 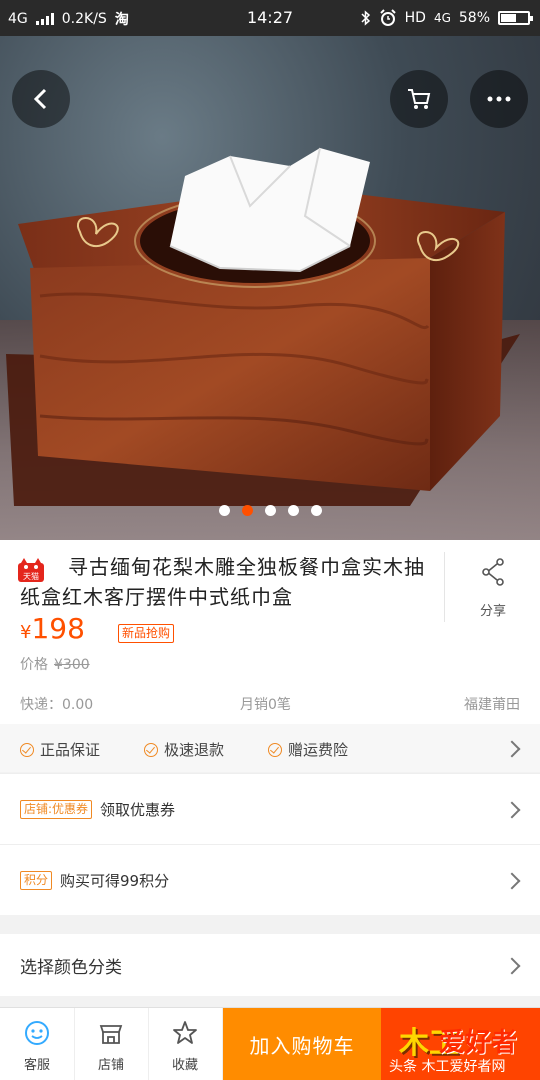 What do you see at coordinates (110, 1065) in the screenshot?
I see `shop-label: 店铺` at bounding box center [110, 1065].